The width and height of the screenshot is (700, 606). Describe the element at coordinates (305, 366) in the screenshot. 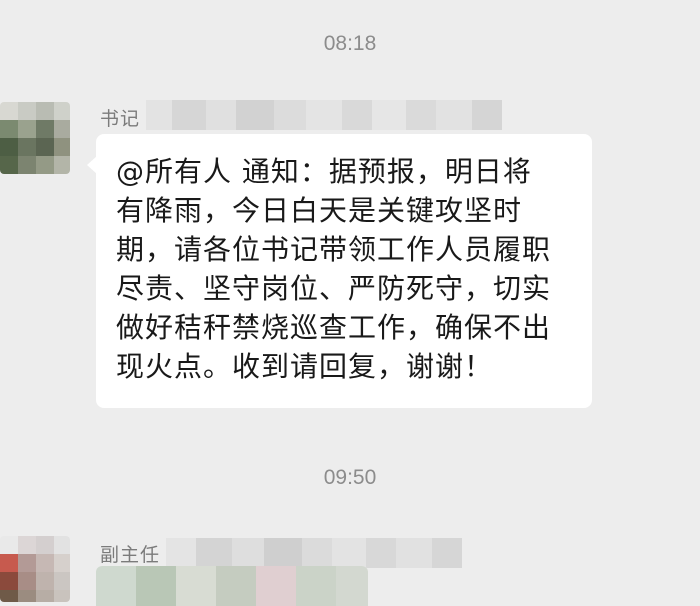

I see `message-text-line: 现火点。收到请回复，谢谢！` at that location.